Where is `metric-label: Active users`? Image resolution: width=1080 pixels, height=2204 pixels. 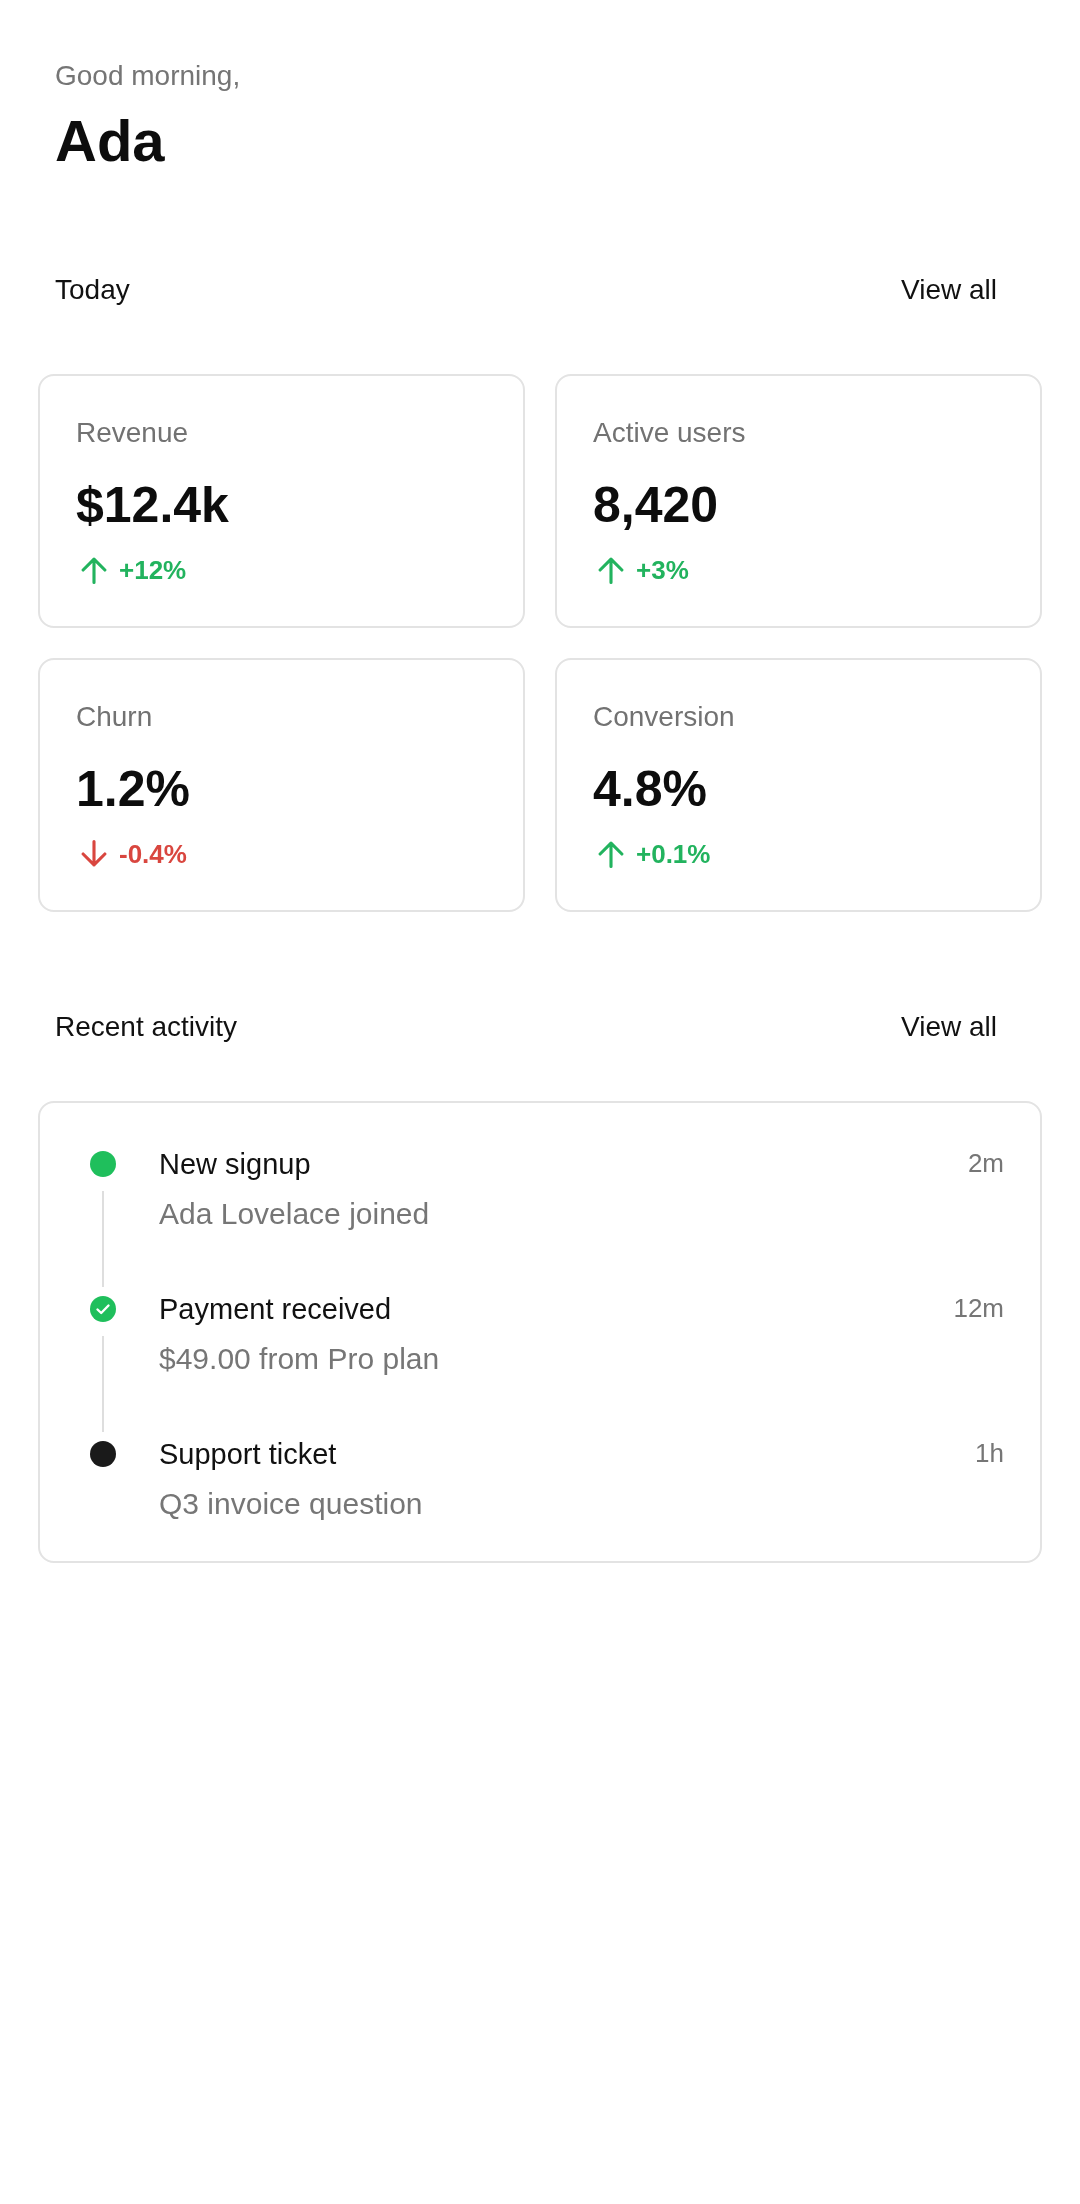
metric-label: Active users is located at coordinates (669, 433).